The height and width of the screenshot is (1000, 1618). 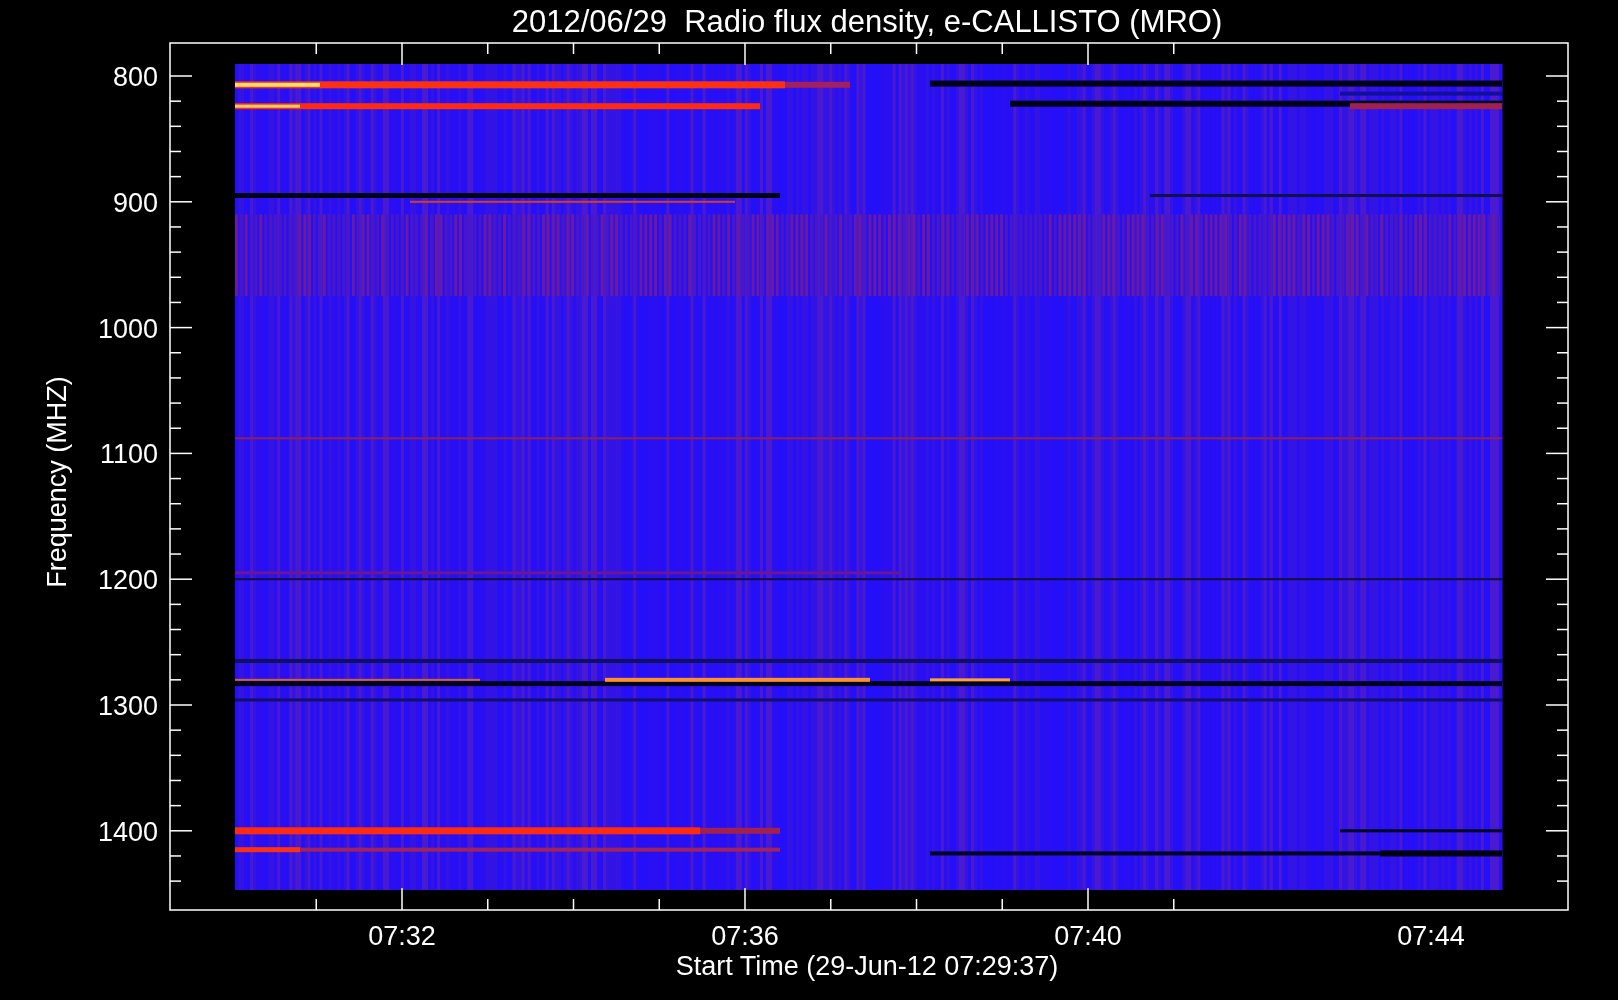 I want to click on tick-label: 1200, so click(x=127, y=580).